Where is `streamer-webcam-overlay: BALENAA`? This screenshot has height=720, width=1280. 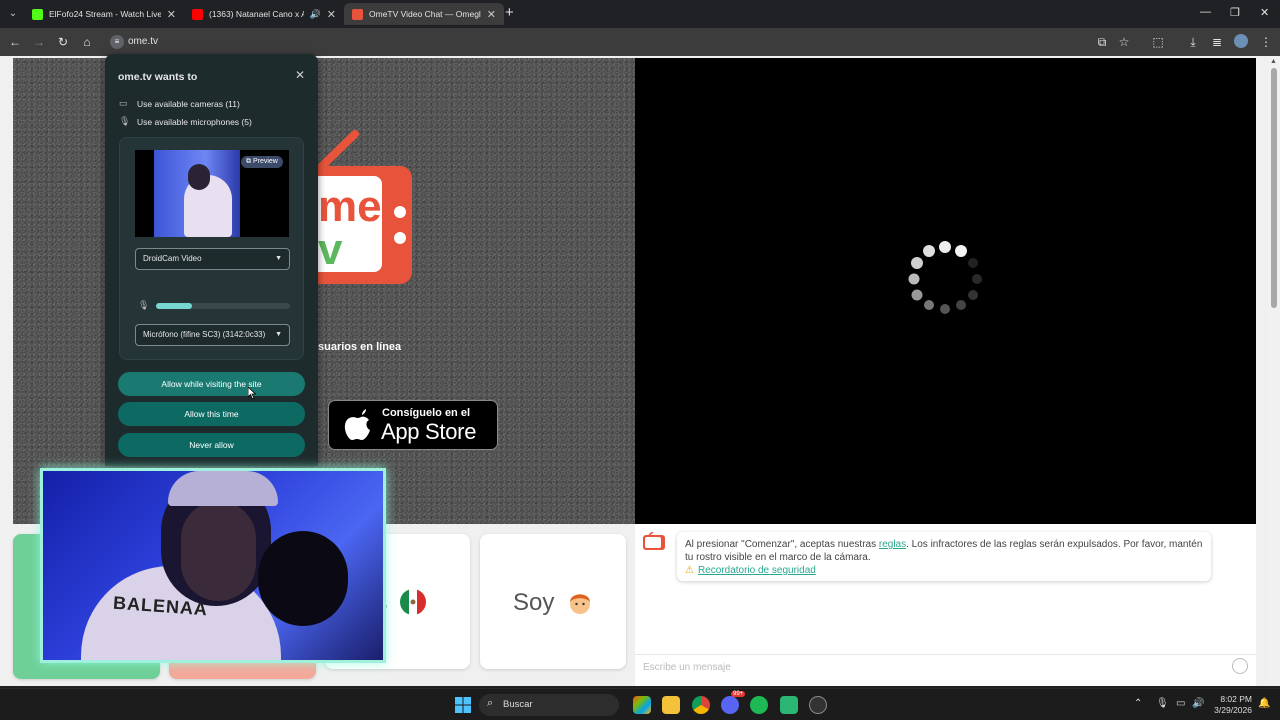 streamer-webcam-overlay: BALENAA is located at coordinates (213, 565).